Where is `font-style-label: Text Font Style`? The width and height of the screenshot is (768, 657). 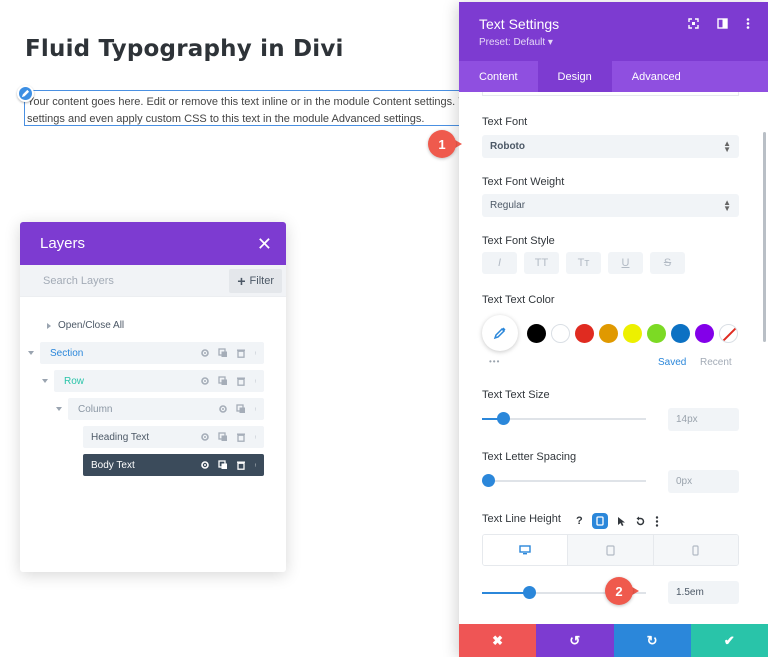
font-style-label: Text Font Style is located at coordinates (518, 241).